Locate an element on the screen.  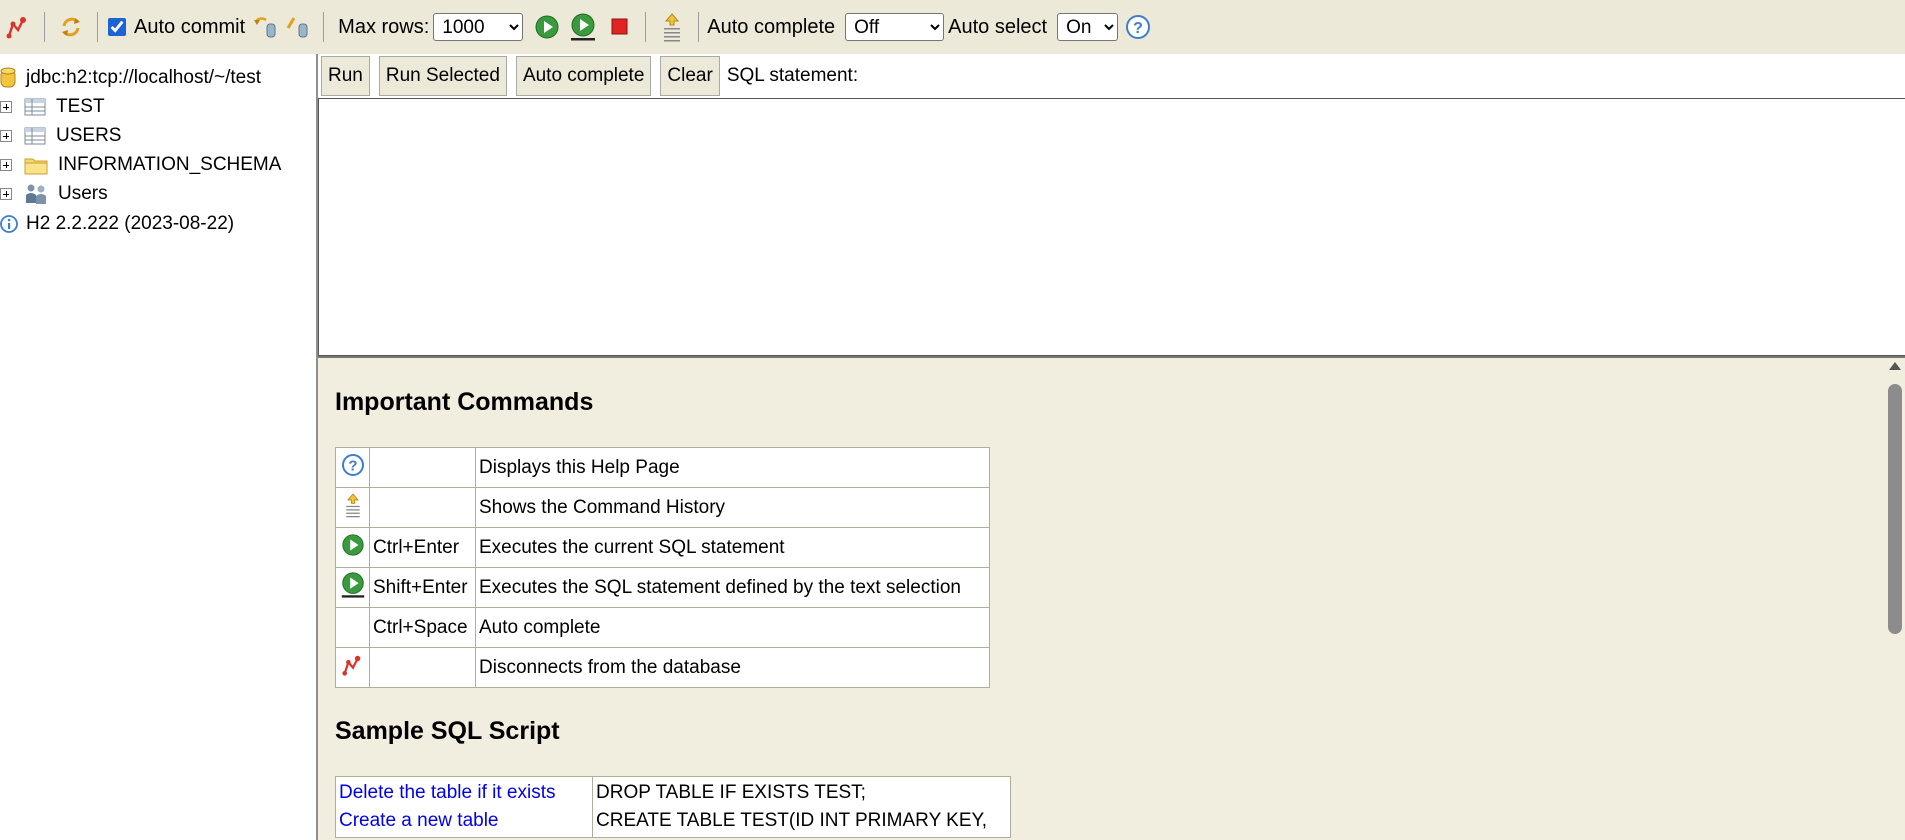
table-row: ? Displays this Help Page is located at coordinates (662, 467).